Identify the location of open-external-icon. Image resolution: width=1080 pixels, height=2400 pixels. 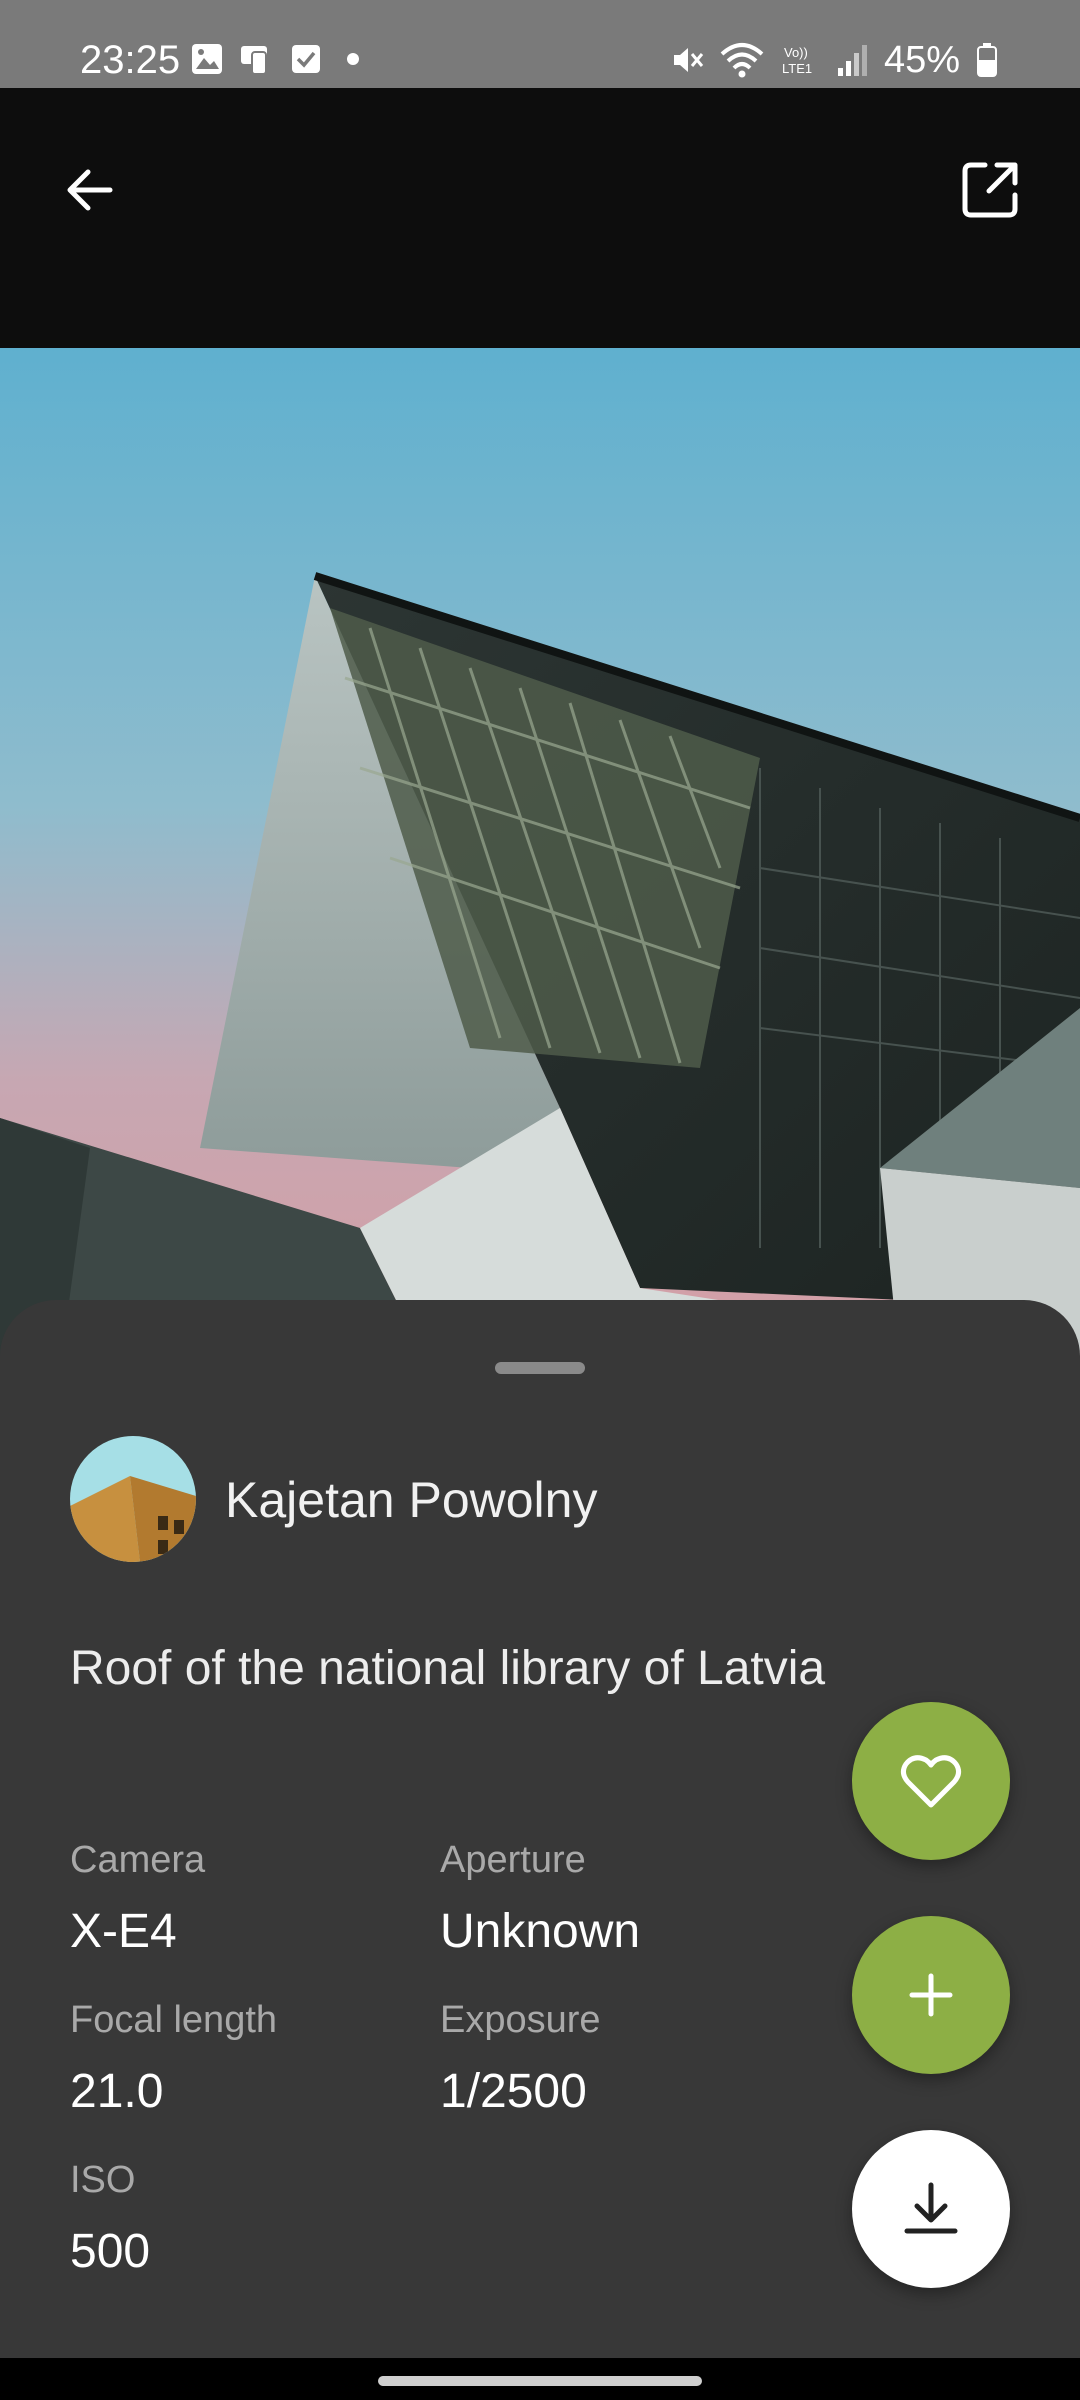
(990, 190).